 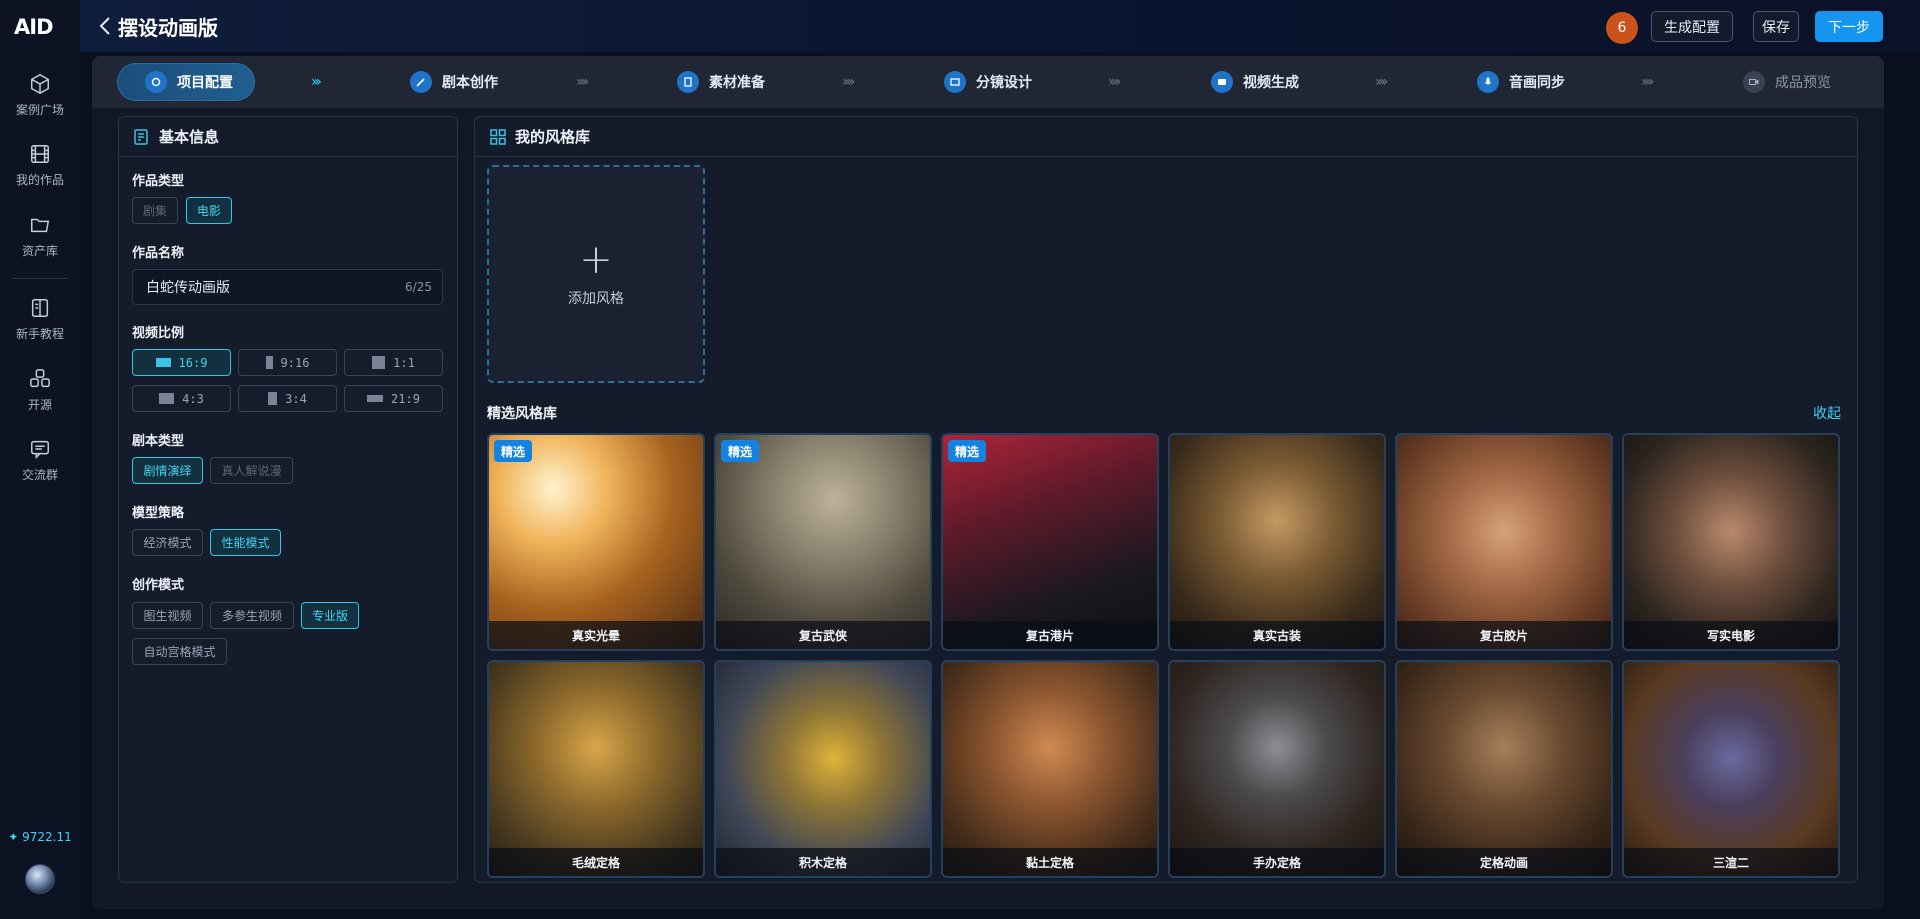 I want to click on nodes-icon, so click(x=40, y=378).